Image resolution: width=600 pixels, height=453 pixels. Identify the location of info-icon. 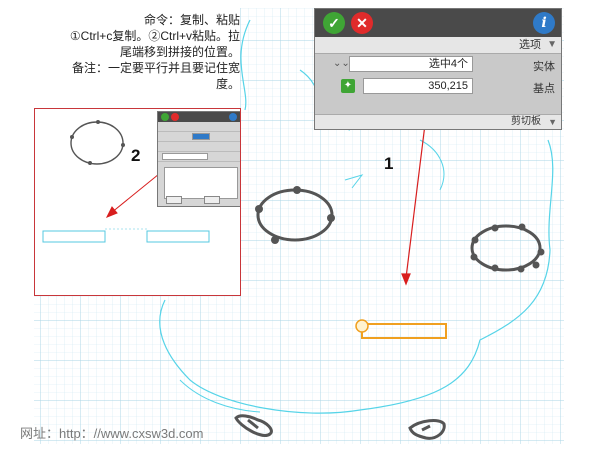
(233, 117).